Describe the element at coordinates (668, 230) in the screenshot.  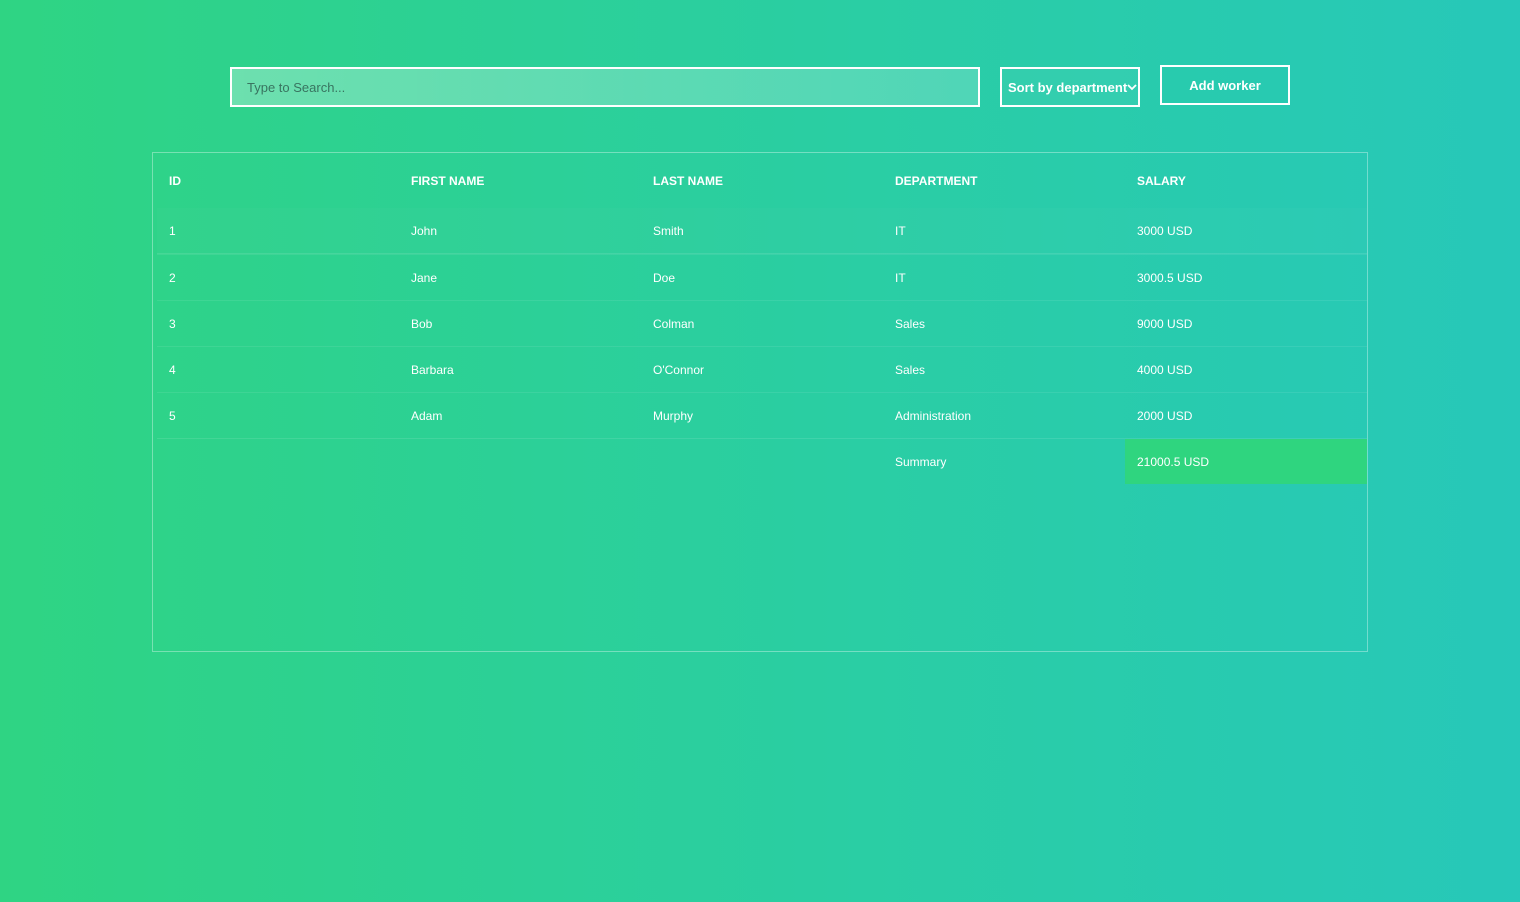
I see `cell-last-name: Smith` at that location.